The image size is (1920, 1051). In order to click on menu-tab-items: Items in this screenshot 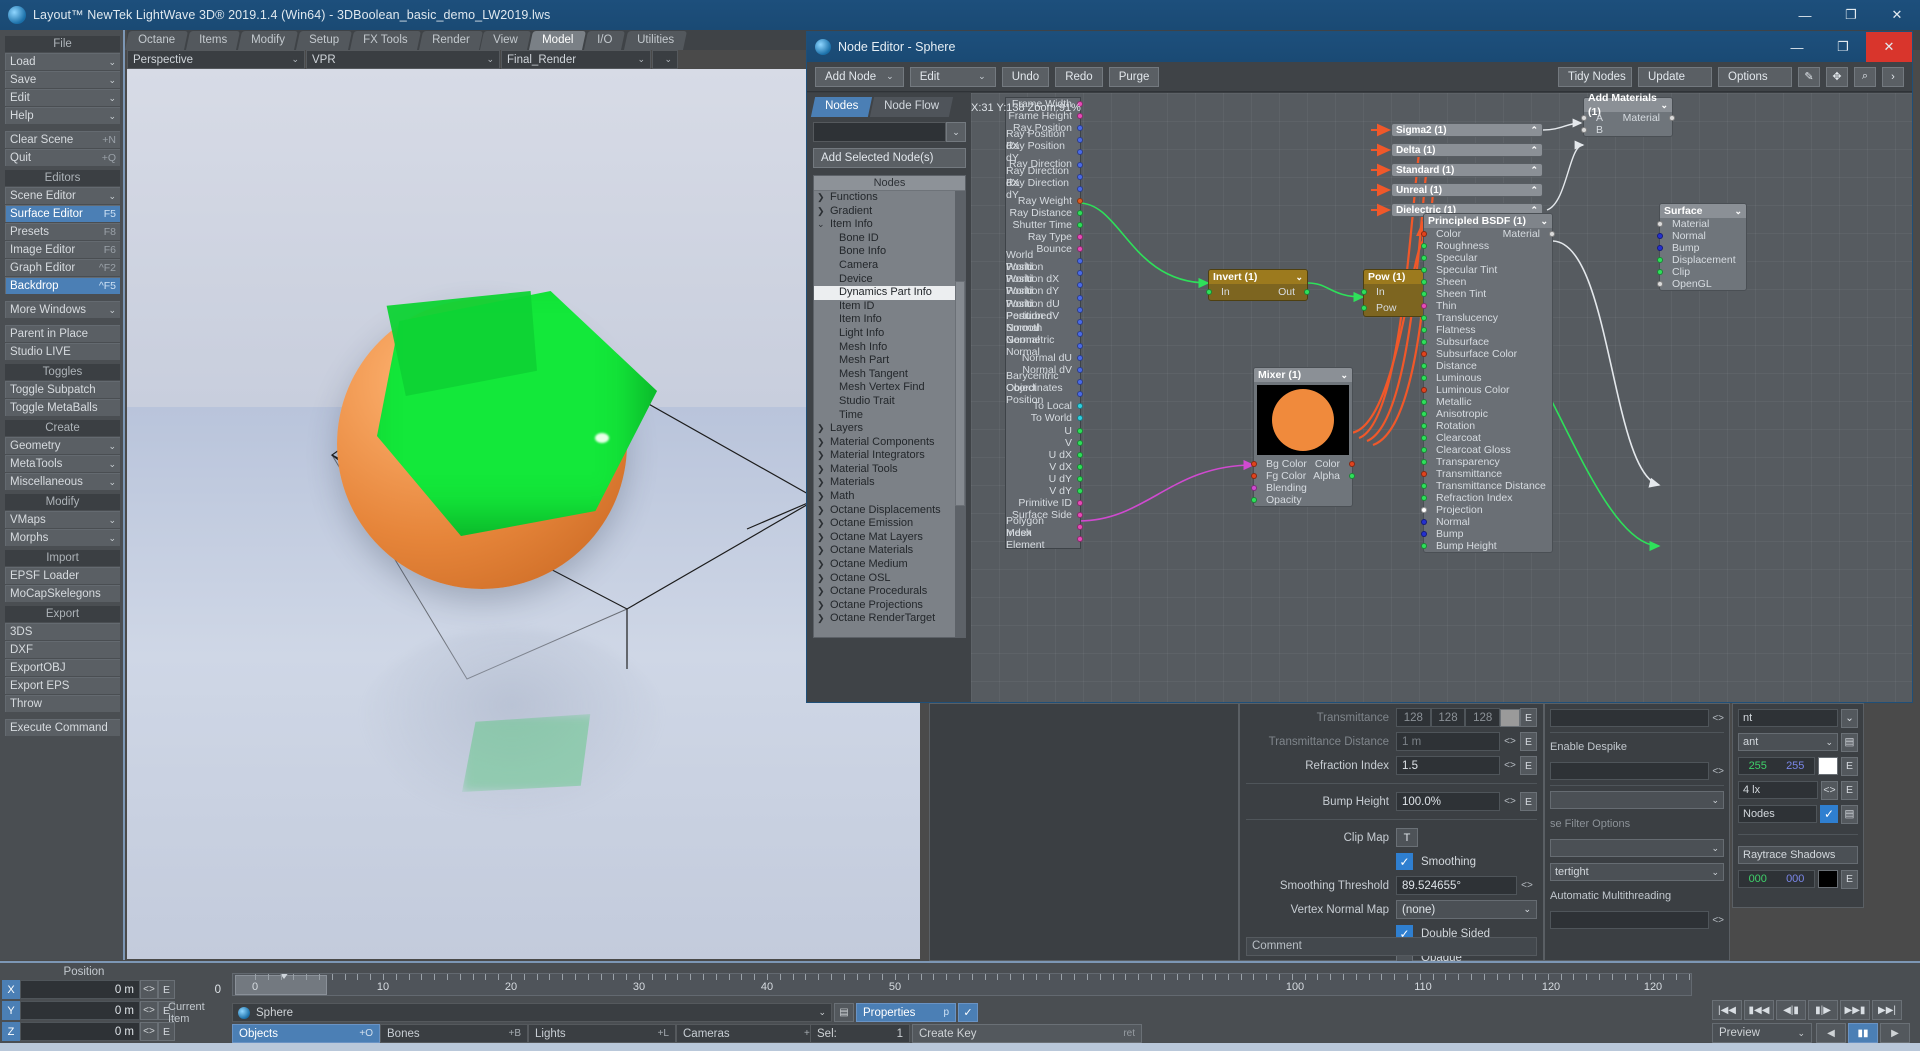, I will do `click(213, 40)`.